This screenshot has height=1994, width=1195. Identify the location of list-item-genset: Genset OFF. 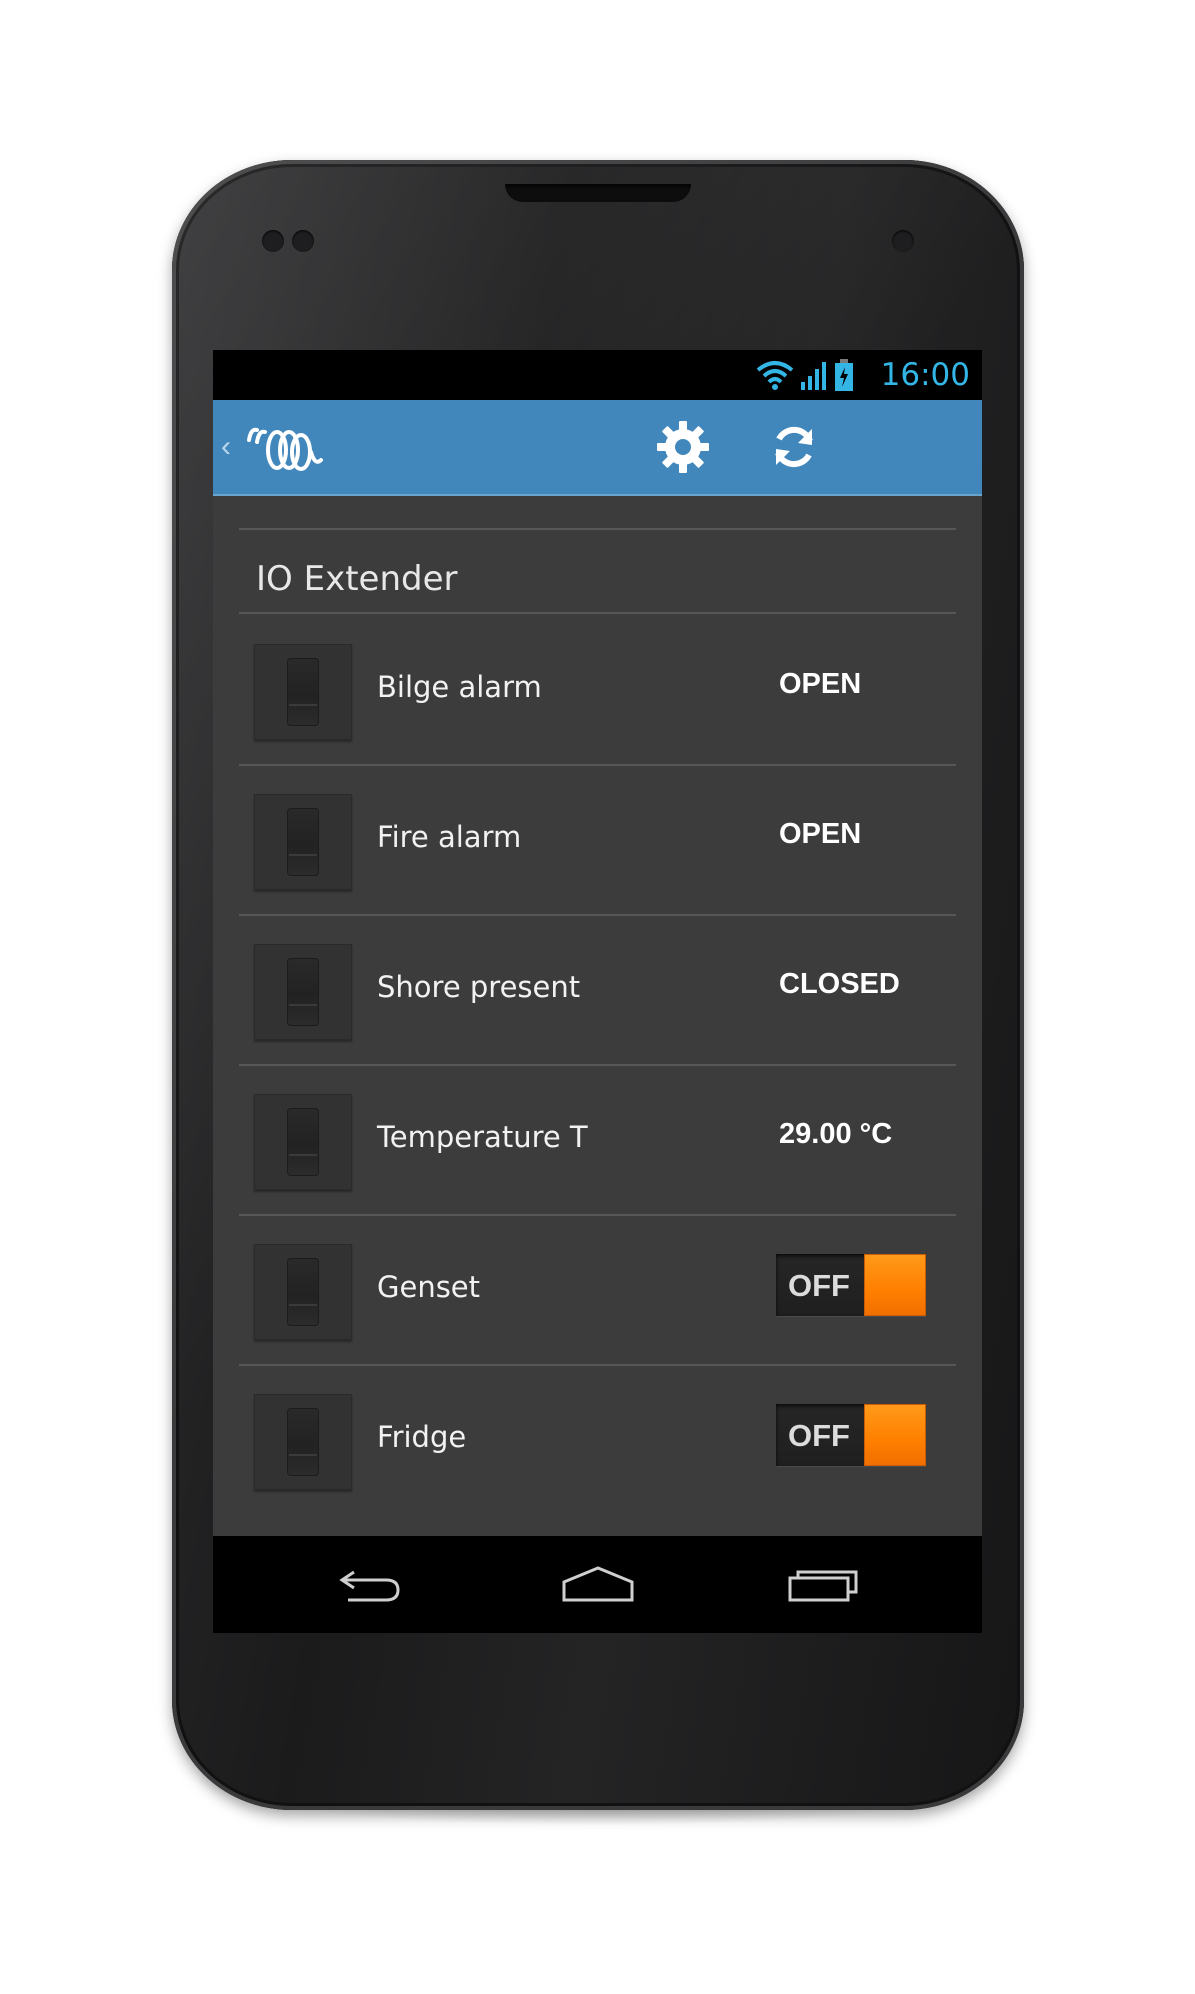
(597, 1289).